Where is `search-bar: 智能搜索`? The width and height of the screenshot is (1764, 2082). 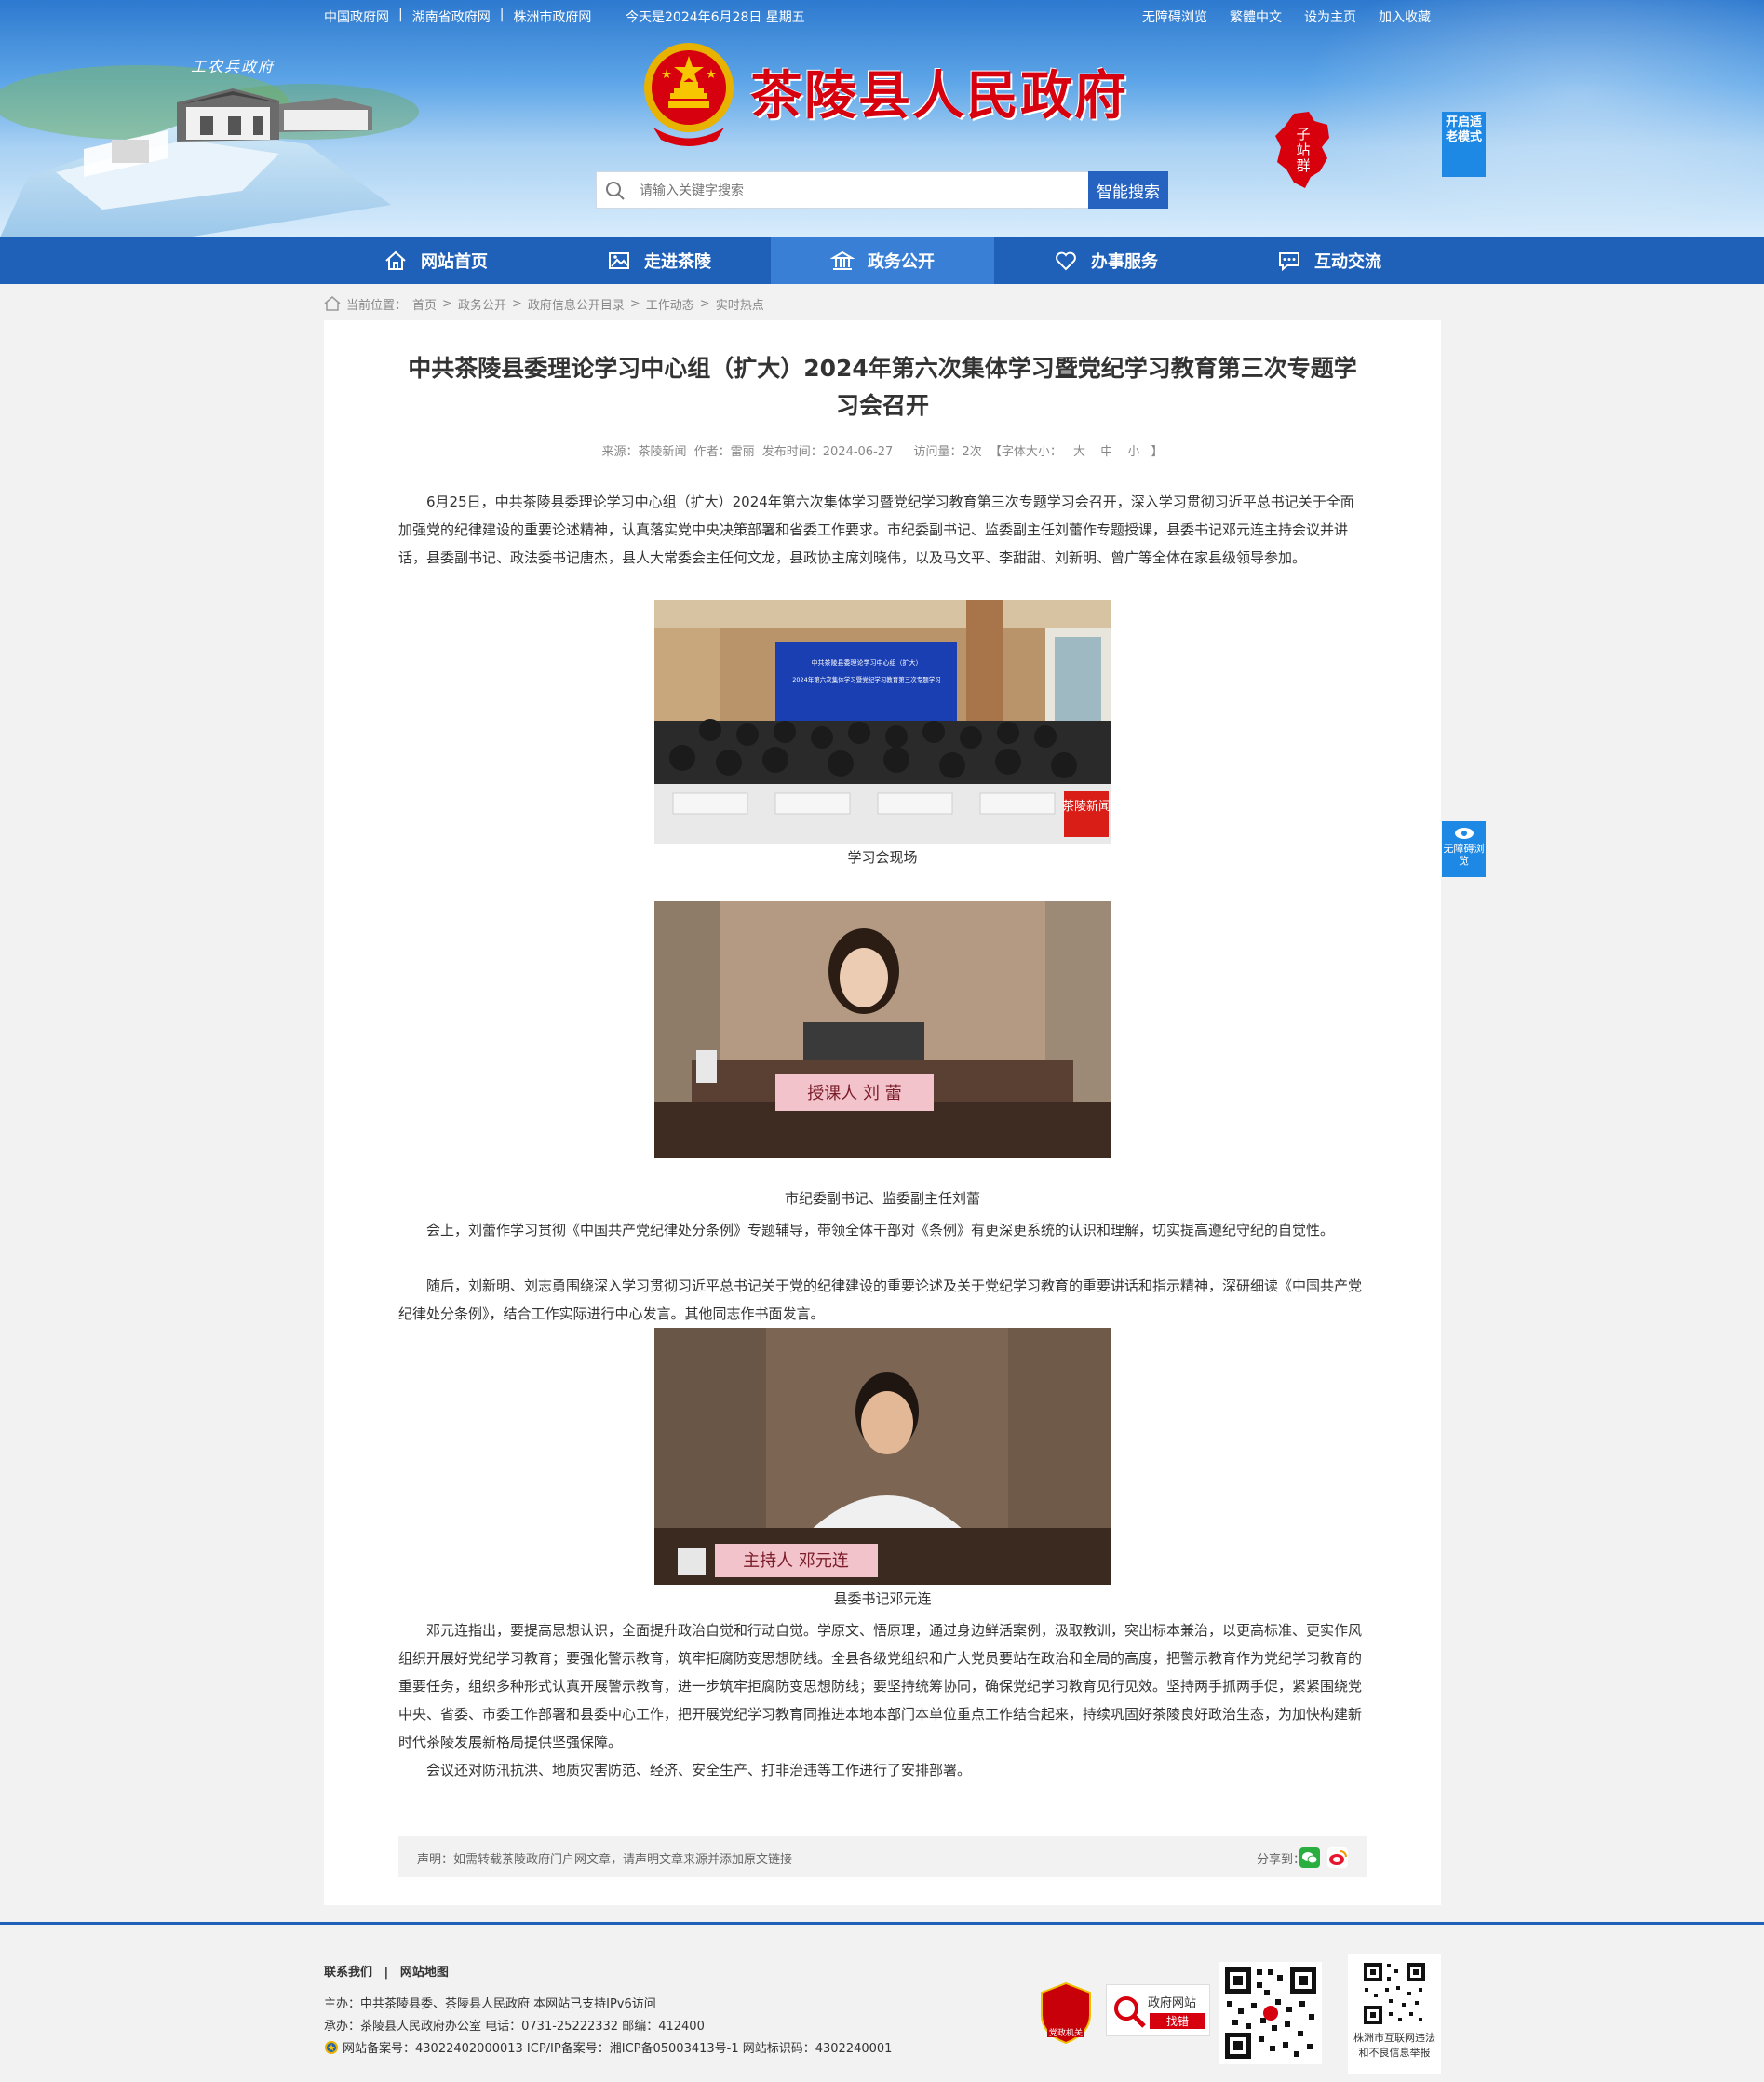
search-bar: 智能搜索 is located at coordinates (882, 190).